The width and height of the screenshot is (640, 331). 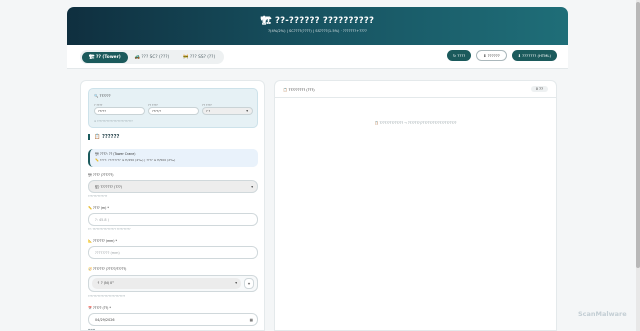 What do you see at coordinates (119, 111) in the screenshot?
I see `filter-input-1: ?????` at bounding box center [119, 111].